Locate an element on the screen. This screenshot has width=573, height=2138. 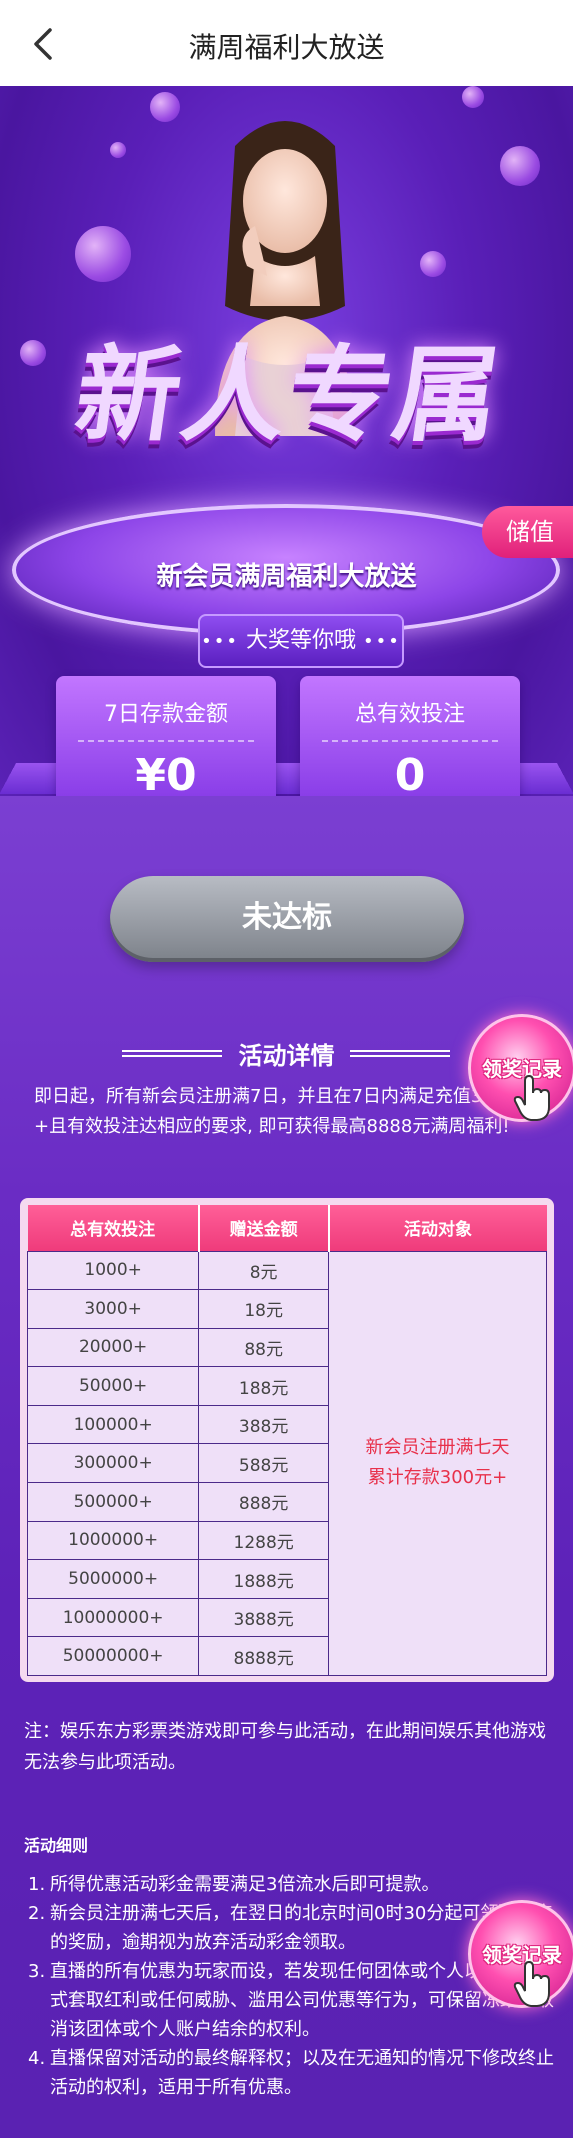
prize-text: 大奖等你哦 is located at coordinates (300, 640).